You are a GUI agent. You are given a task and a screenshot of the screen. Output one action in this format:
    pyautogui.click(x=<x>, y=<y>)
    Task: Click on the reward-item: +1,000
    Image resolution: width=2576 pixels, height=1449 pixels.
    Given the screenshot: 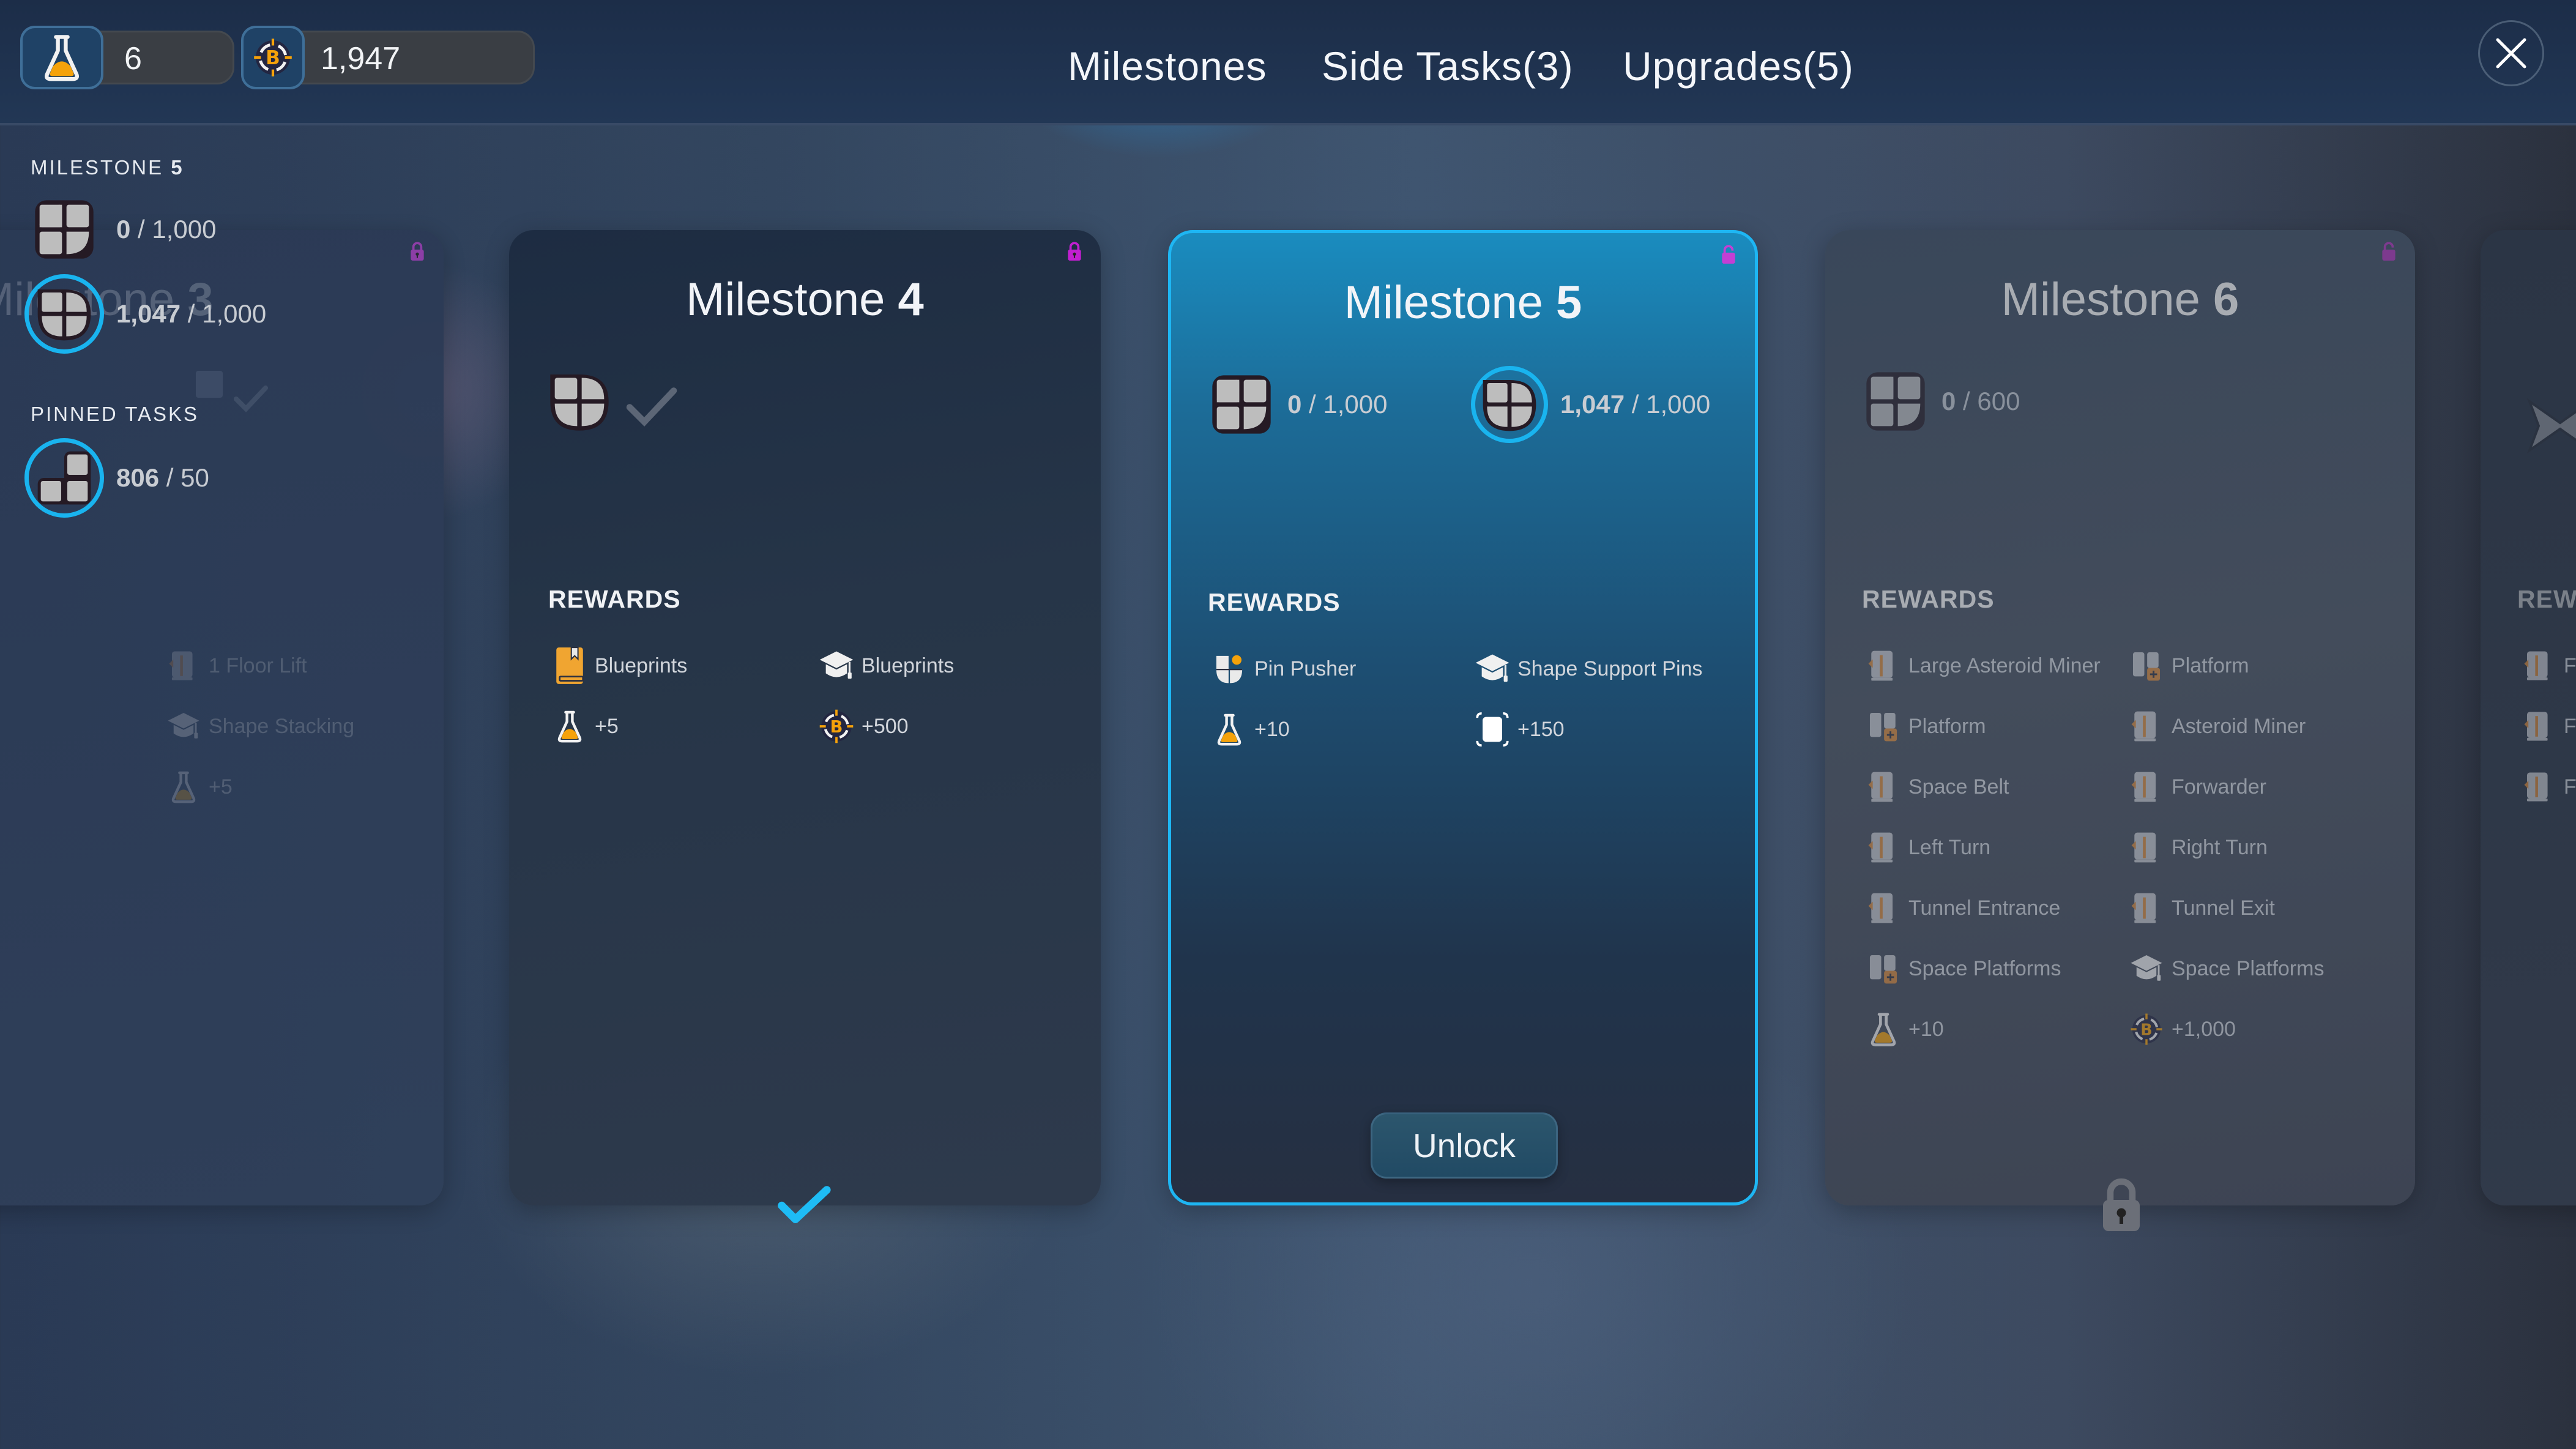 What is the action you would take?
    pyautogui.click(x=2180, y=1029)
    